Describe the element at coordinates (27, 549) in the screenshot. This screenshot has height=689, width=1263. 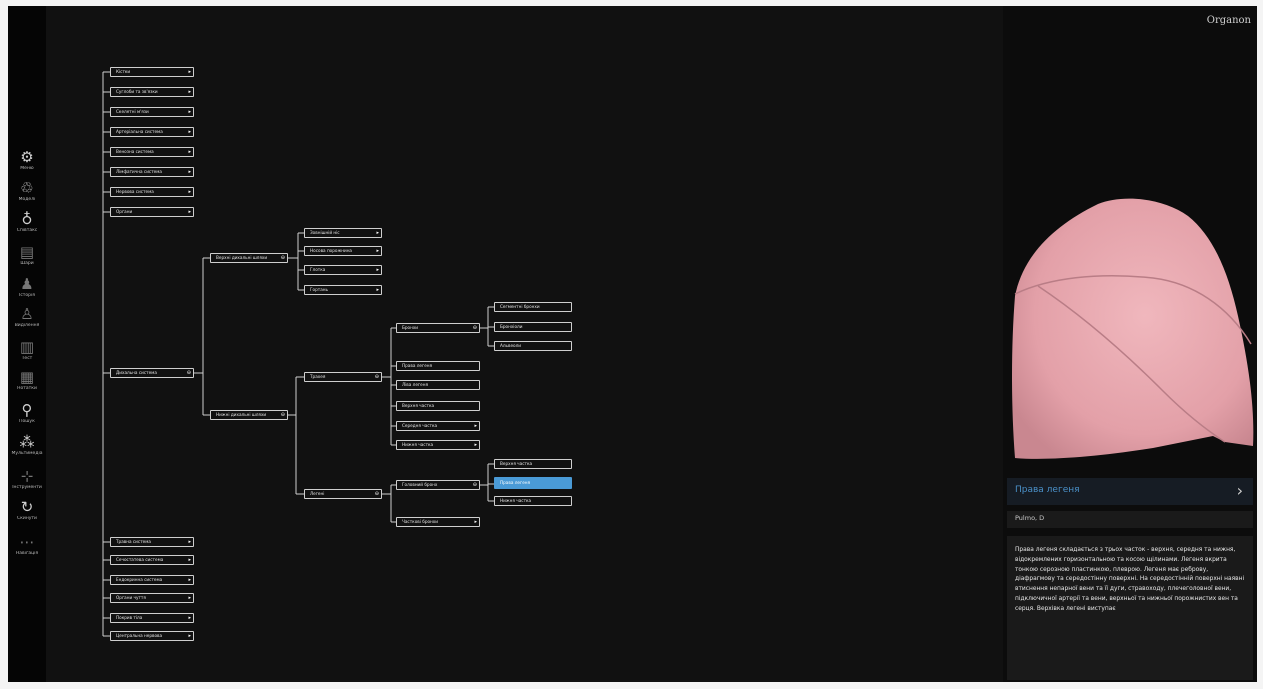
I see `sidebar-item-navigation: ⋯ Навігація` at that location.